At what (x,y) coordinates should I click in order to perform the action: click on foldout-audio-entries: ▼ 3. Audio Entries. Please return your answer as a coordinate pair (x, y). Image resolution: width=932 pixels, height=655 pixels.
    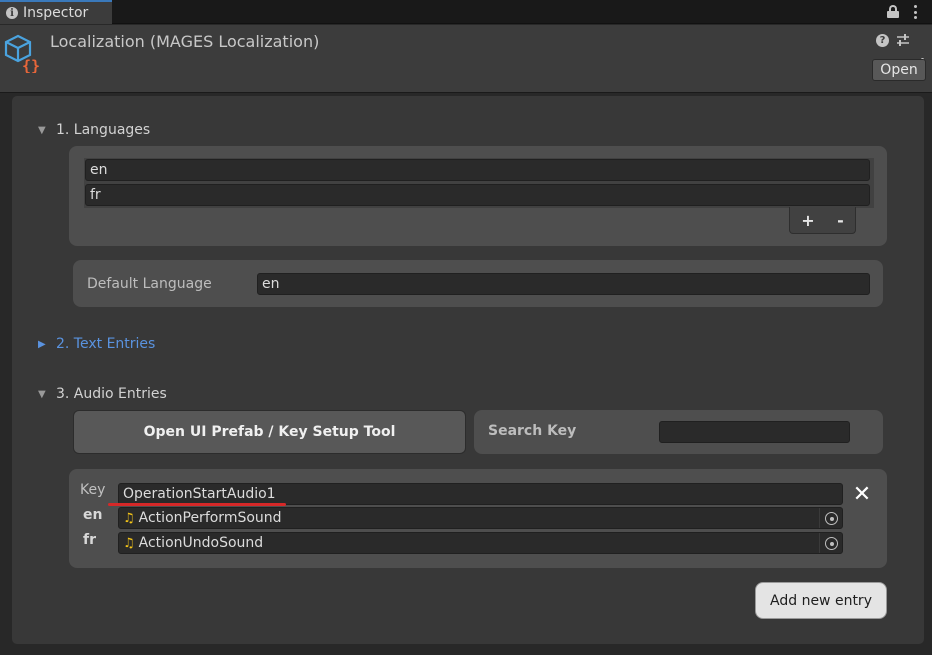
    Looking at the image, I should click on (102, 394).